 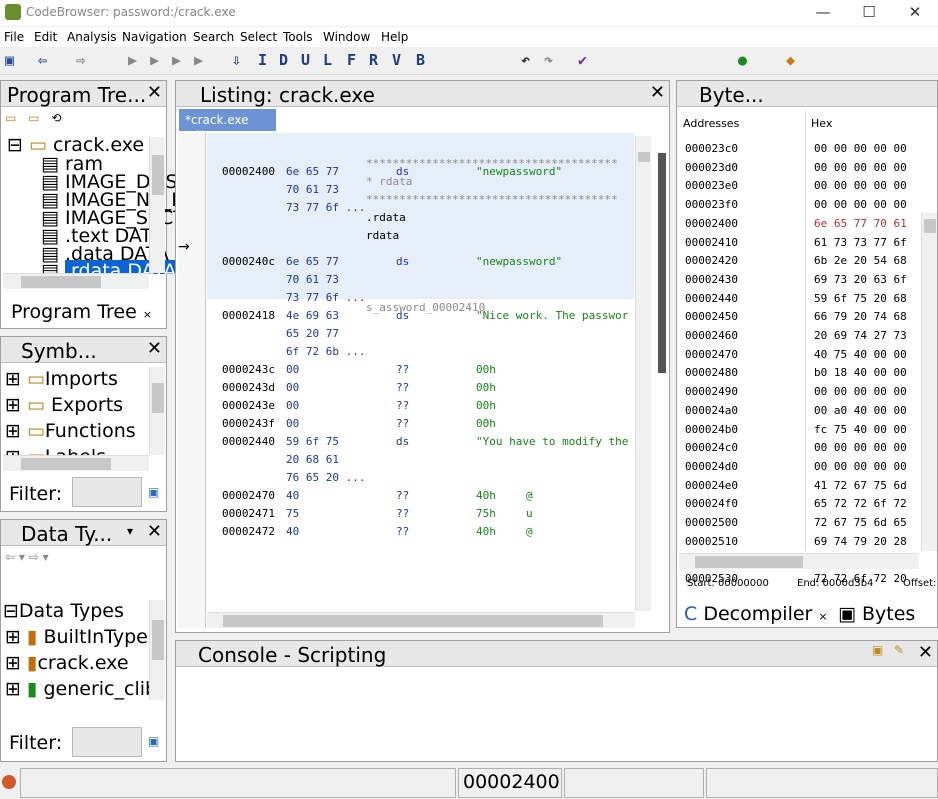 What do you see at coordinates (42, 60) in the screenshot?
I see `back-arrow-icon: ⇦` at bounding box center [42, 60].